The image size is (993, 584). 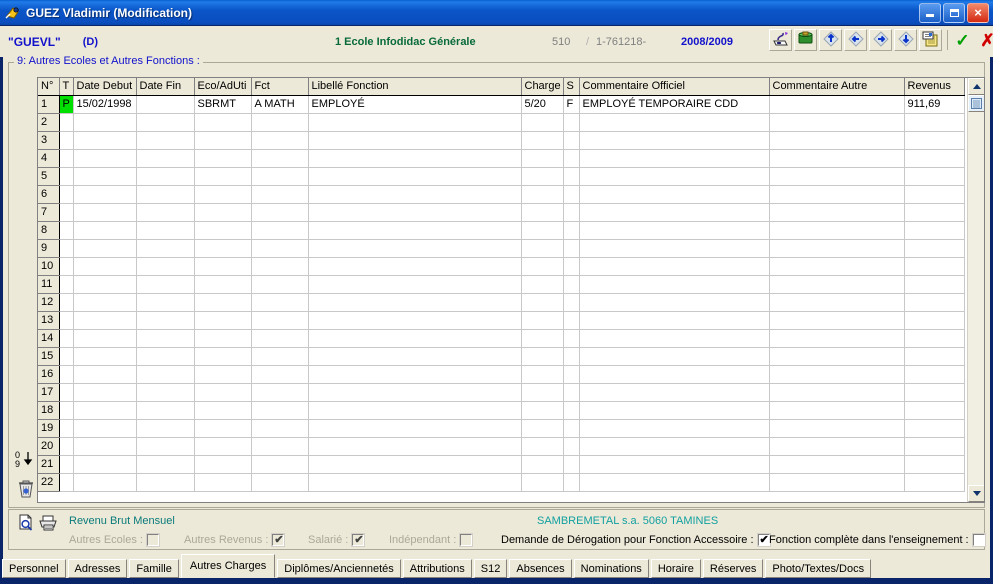 What do you see at coordinates (830, 40) in the screenshot?
I see `nav-first-button` at bounding box center [830, 40].